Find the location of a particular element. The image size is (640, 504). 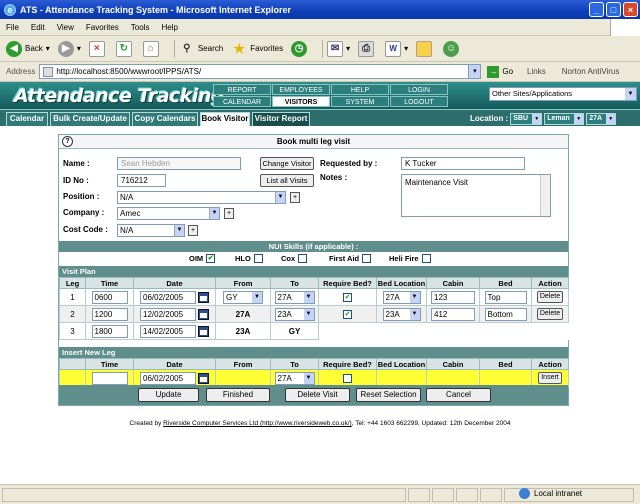

home-button: ⌂ is located at coordinates (152, 48).